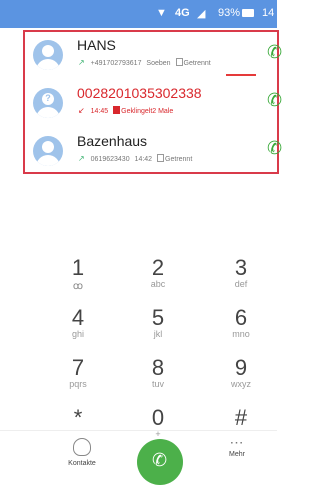 The width and height of the screenshot is (320, 497). What do you see at coordinates (82, 447) in the screenshot?
I see `contacts-icon` at bounding box center [82, 447].